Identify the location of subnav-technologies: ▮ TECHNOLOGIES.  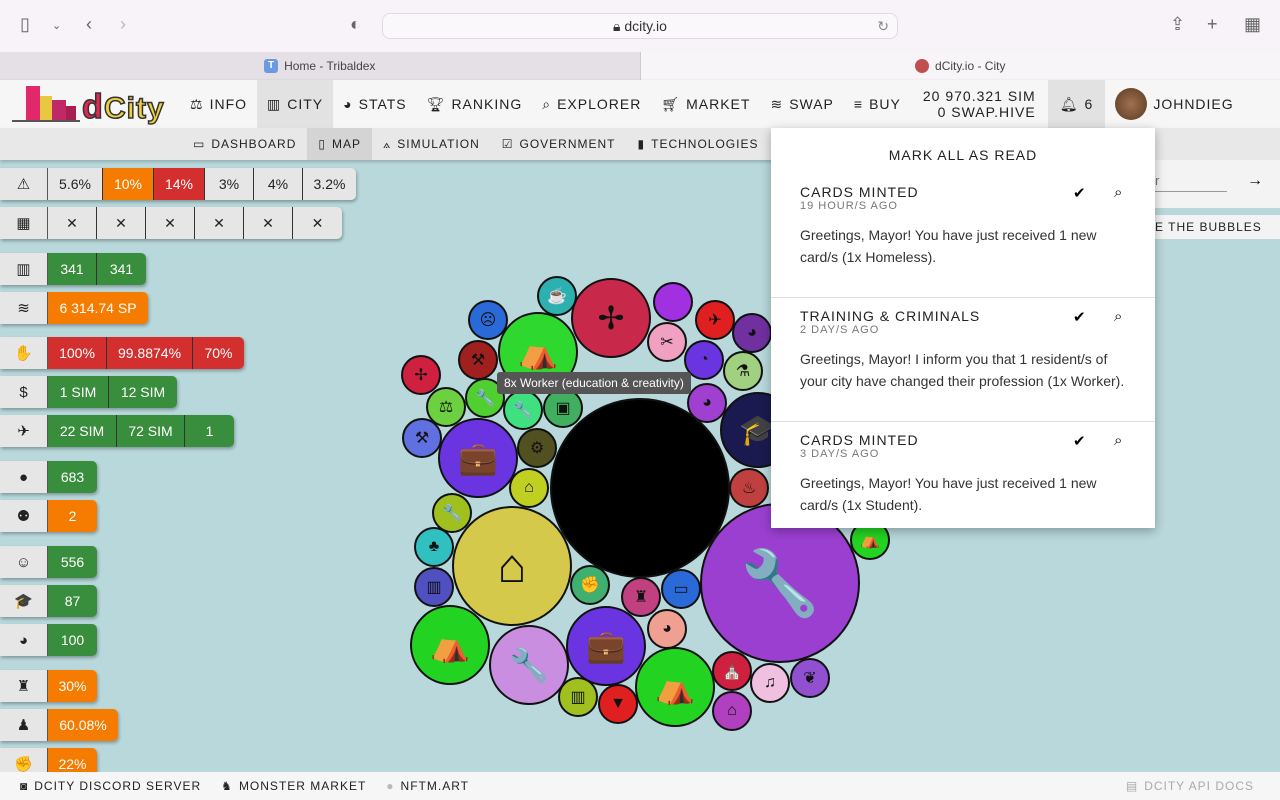
(698, 144).